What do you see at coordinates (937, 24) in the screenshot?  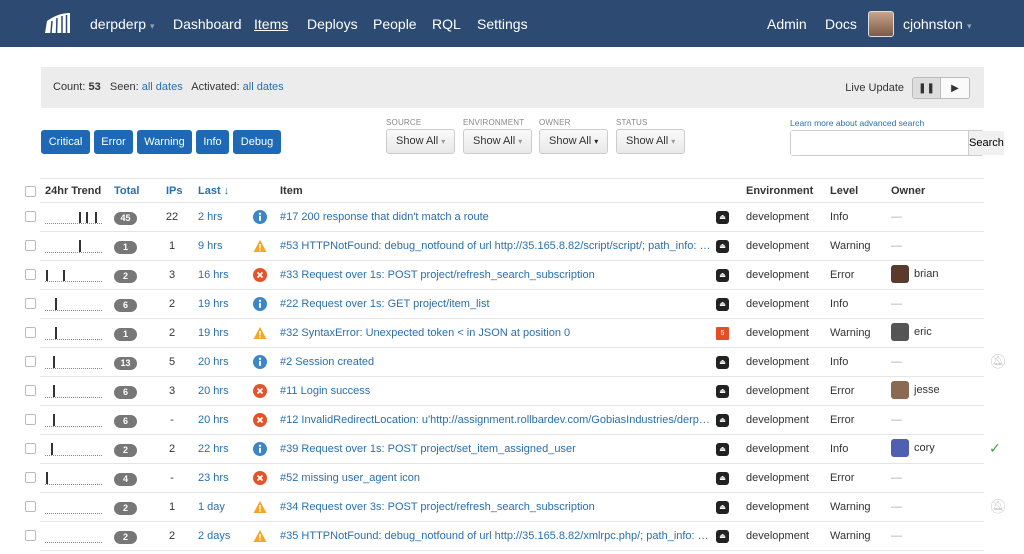 I see `user-menu: cjohnston ▾` at bounding box center [937, 24].